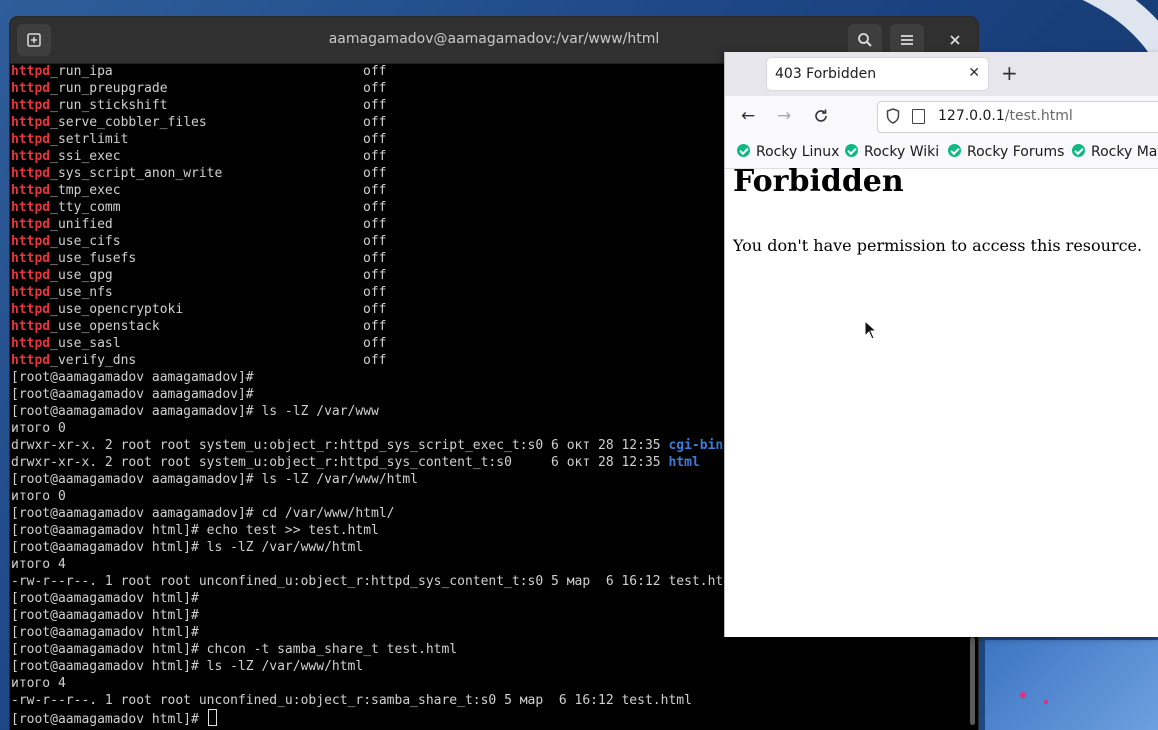  What do you see at coordinates (136, 173) in the screenshot?
I see `boolean-suffix: _sys_script_anon_write` at bounding box center [136, 173].